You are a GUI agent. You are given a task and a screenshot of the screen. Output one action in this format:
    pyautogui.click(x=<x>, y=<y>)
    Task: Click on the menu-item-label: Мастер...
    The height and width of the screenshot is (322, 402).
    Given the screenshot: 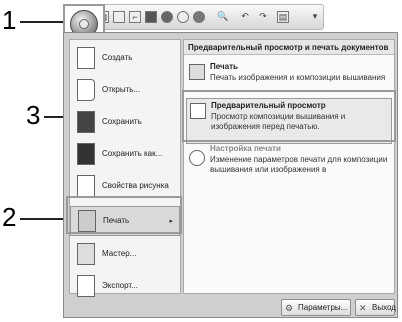 What is the action you would take?
    pyautogui.click(x=119, y=253)
    